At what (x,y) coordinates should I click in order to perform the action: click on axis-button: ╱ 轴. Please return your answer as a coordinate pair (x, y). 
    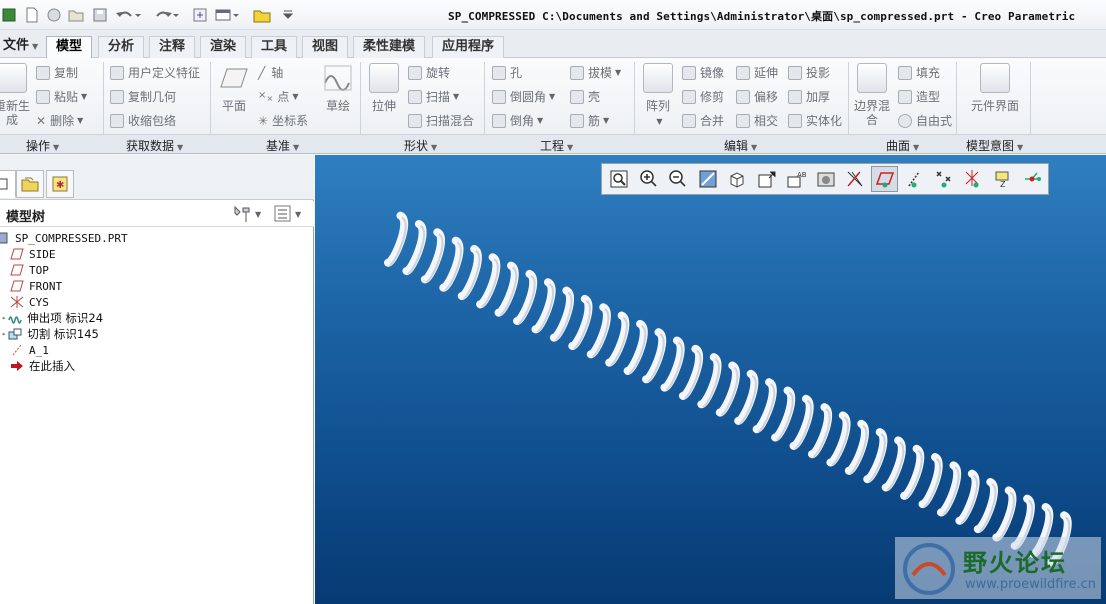
    Looking at the image, I should click on (270, 72).